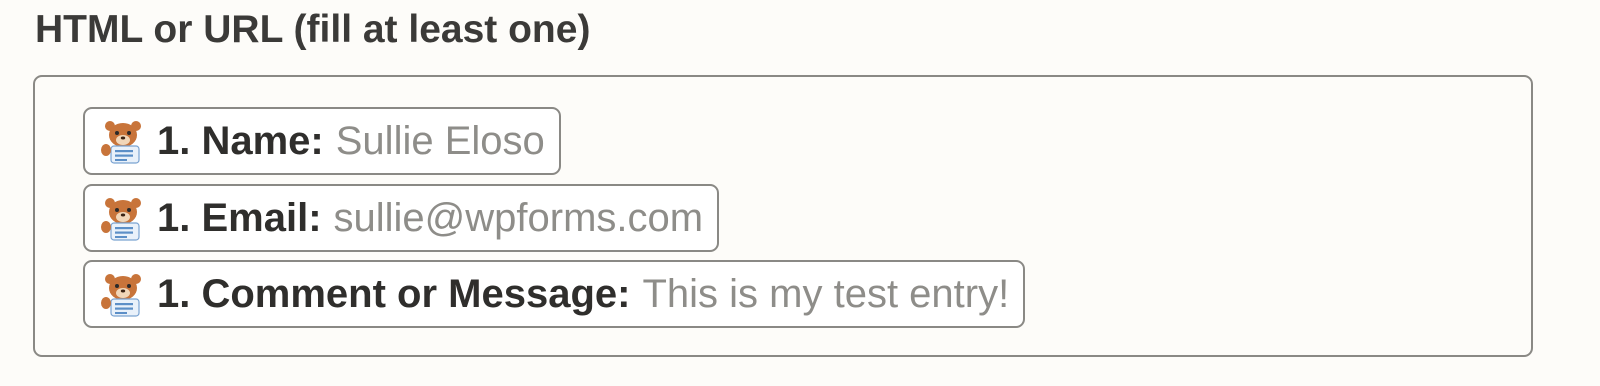 The height and width of the screenshot is (386, 1600). I want to click on pill-field-name: 1. Comment or Message:, so click(394, 293).